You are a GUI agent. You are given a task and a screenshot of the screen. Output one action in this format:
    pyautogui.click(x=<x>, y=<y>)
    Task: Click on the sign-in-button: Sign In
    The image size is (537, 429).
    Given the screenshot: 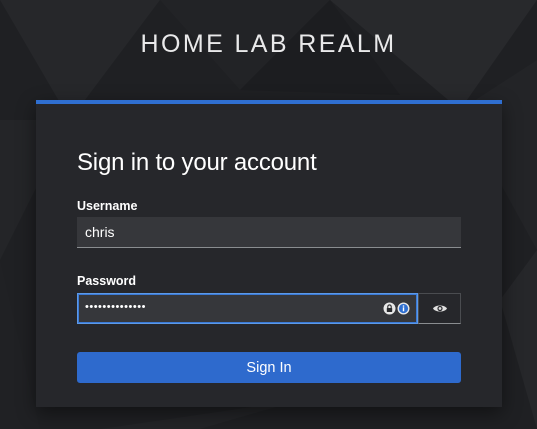 What is the action you would take?
    pyautogui.click(x=269, y=367)
    